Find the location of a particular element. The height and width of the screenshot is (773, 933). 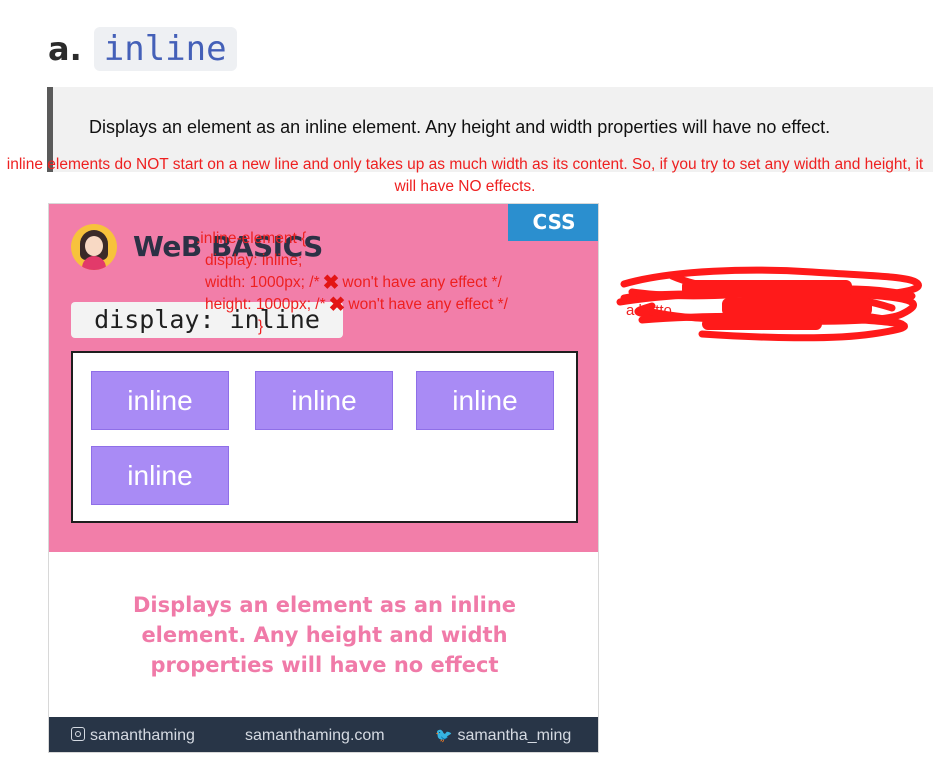

heading-prefix: a. is located at coordinates (65, 49).